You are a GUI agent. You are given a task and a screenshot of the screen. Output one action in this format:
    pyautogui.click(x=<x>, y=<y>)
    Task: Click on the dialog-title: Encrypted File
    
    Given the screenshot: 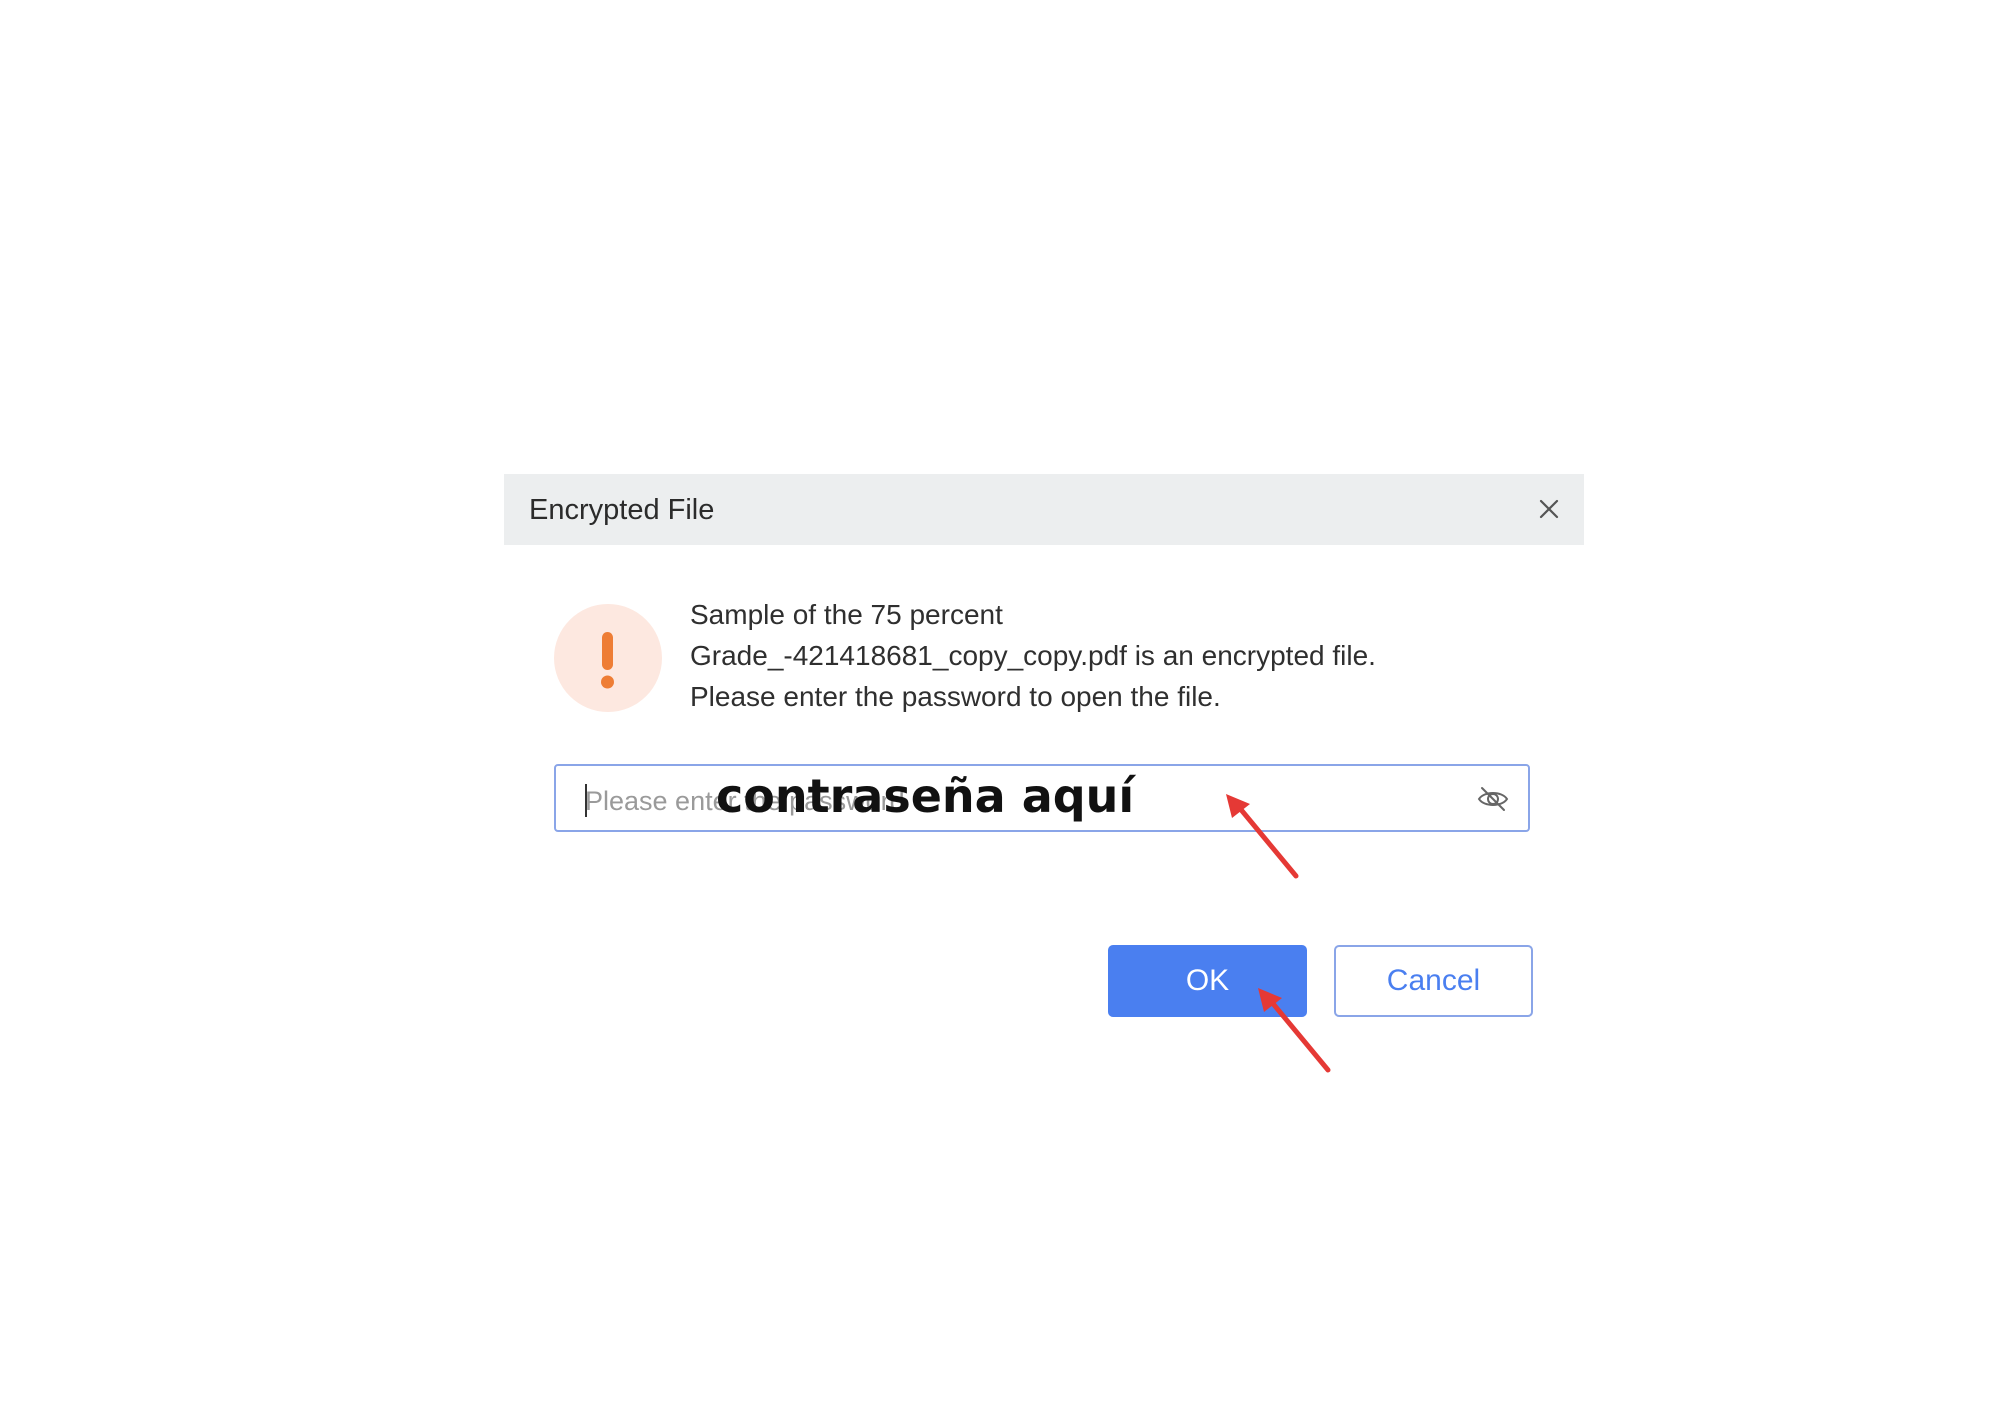 What is the action you would take?
    pyautogui.click(x=622, y=510)
    